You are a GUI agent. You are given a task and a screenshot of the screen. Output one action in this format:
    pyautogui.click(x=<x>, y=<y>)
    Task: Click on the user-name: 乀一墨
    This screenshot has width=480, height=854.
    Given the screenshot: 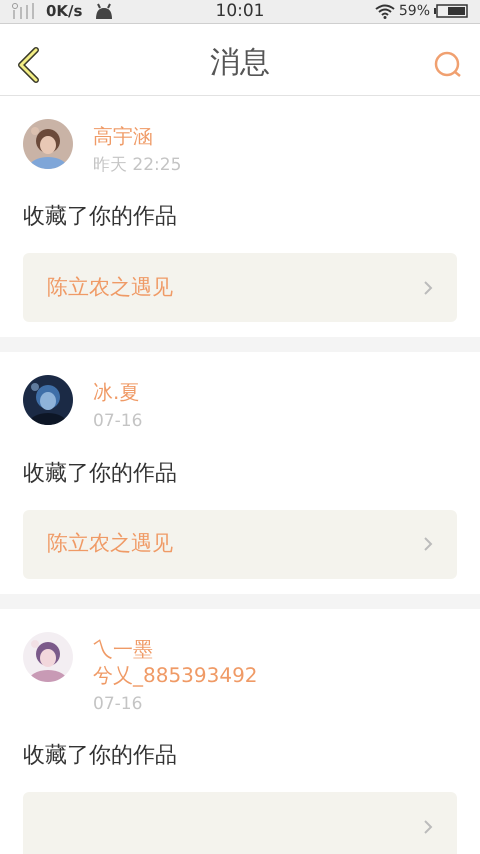 What is the action you would take?
    pyautogui.click(x=175, y=649)
    